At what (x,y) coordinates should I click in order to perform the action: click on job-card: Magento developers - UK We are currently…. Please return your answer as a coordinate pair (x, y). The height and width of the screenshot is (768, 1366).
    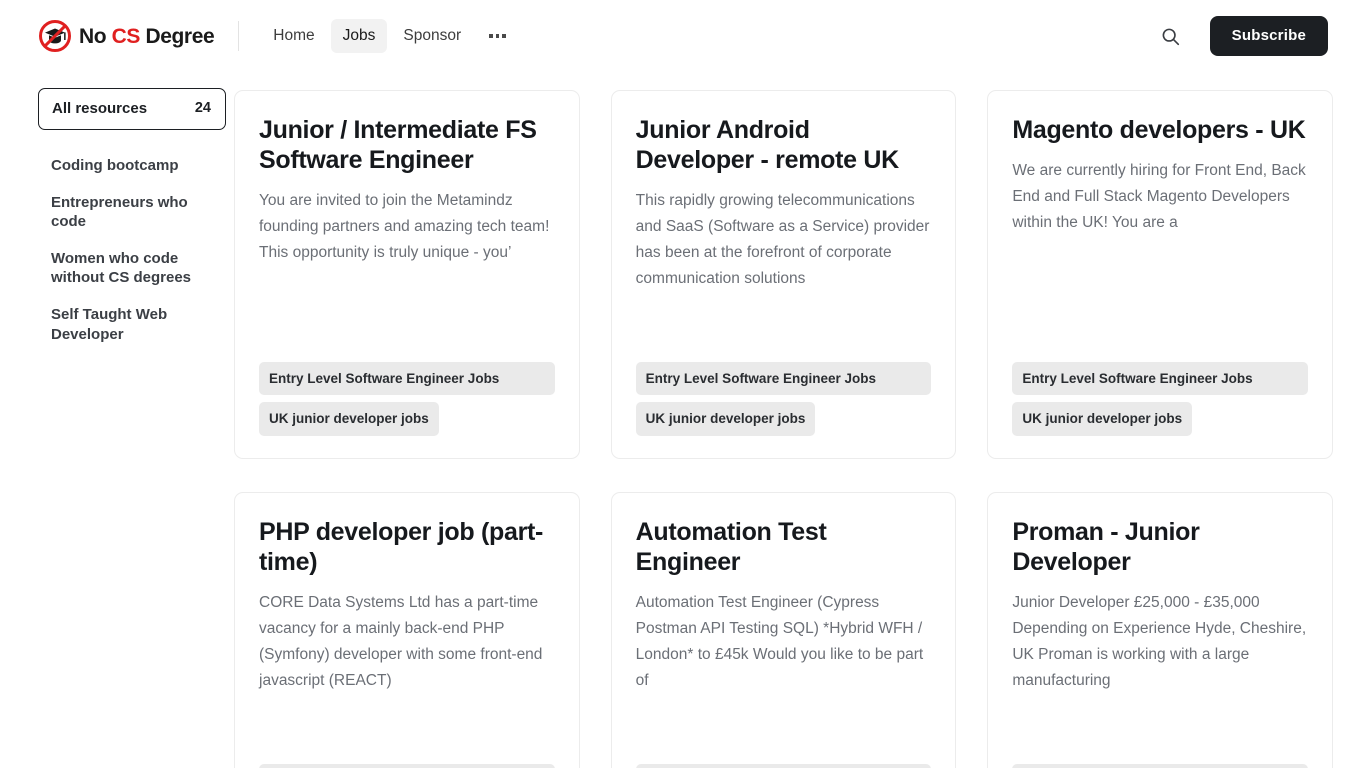
    Looking at the image, I should click on (1160, 274).